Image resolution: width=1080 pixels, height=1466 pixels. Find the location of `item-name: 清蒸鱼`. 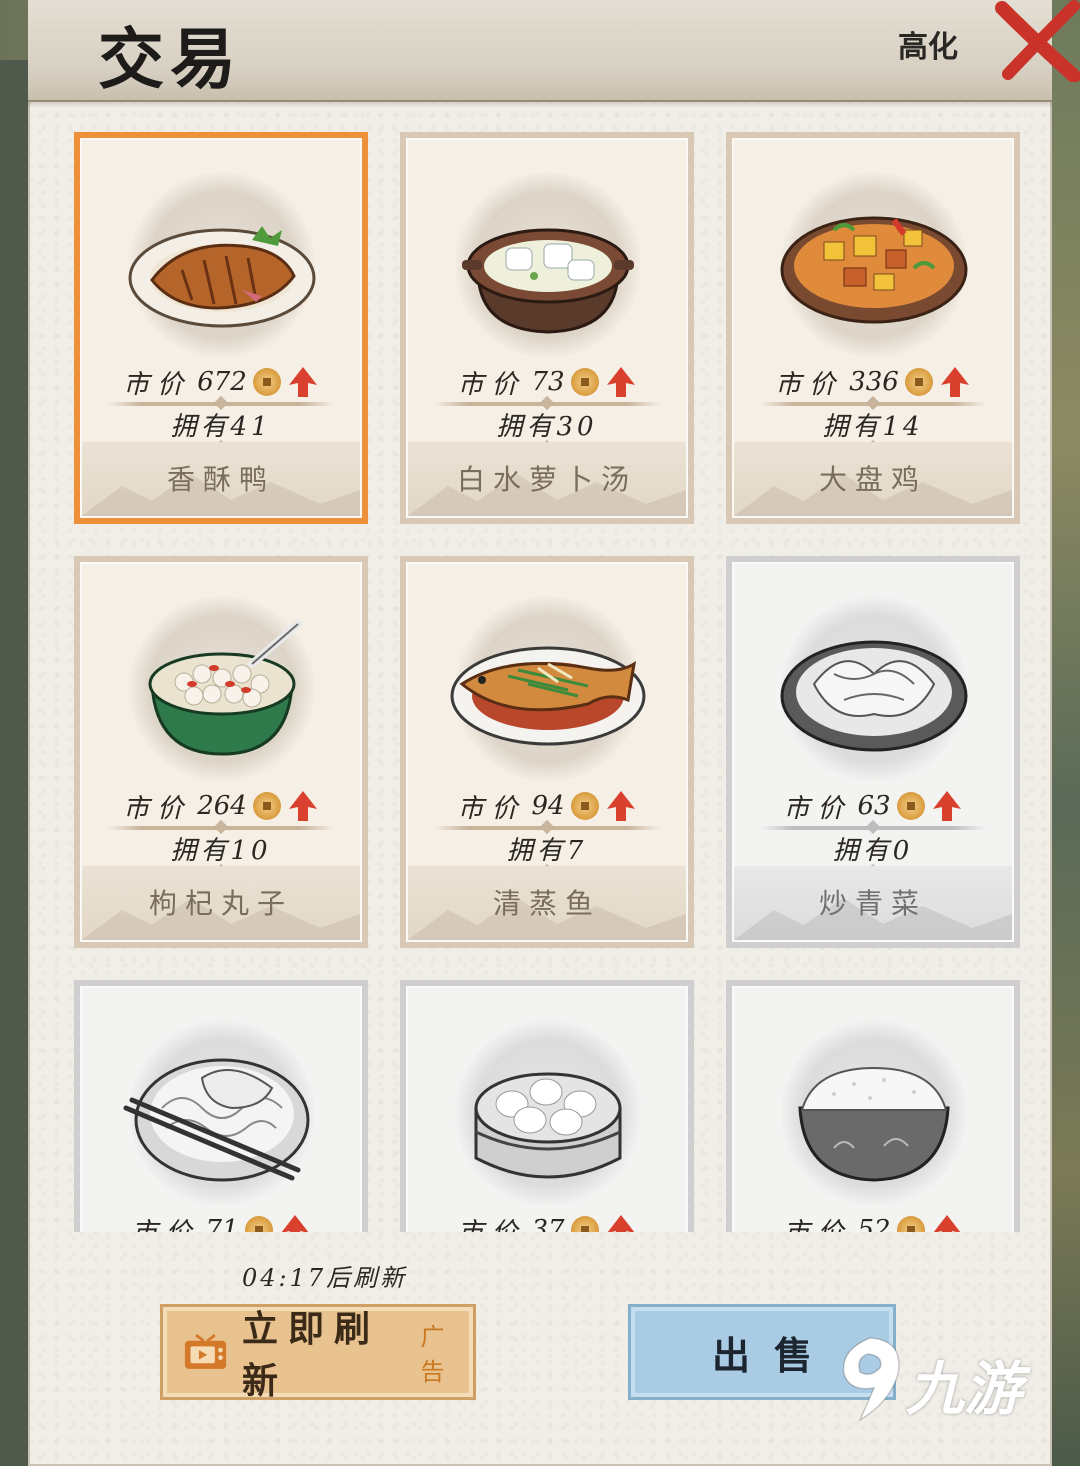

item-name: 清蒸鱼 is located at coordinates (546, 903).